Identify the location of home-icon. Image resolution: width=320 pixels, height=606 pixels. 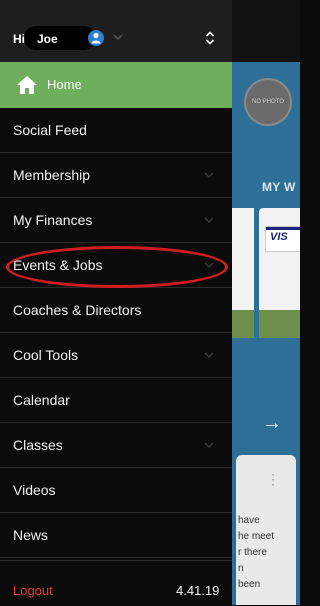
(27, 85).